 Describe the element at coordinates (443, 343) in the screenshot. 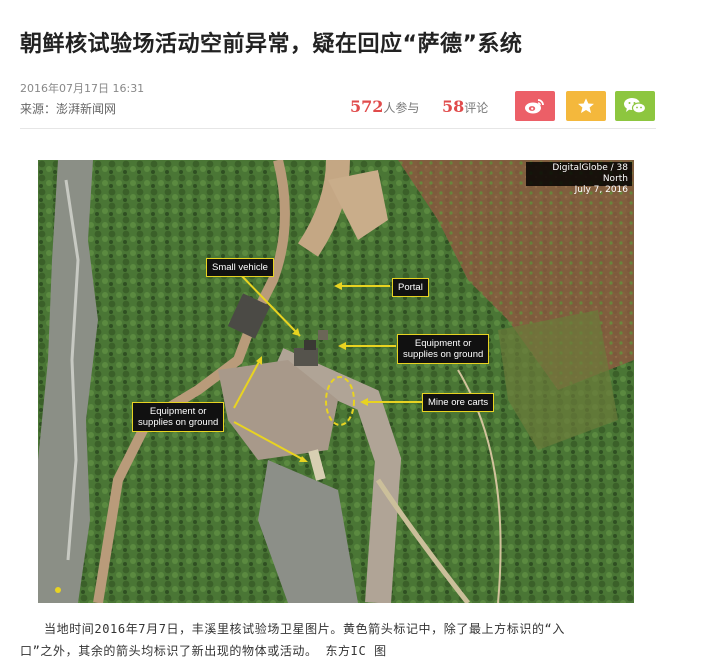

I see `label-equipment-right-line1: Equipment or` at that location.